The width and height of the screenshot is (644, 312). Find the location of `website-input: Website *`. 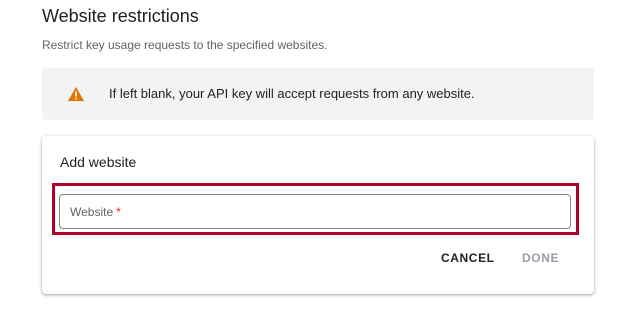

website-input: Website * is located at coordinates (315, 211).